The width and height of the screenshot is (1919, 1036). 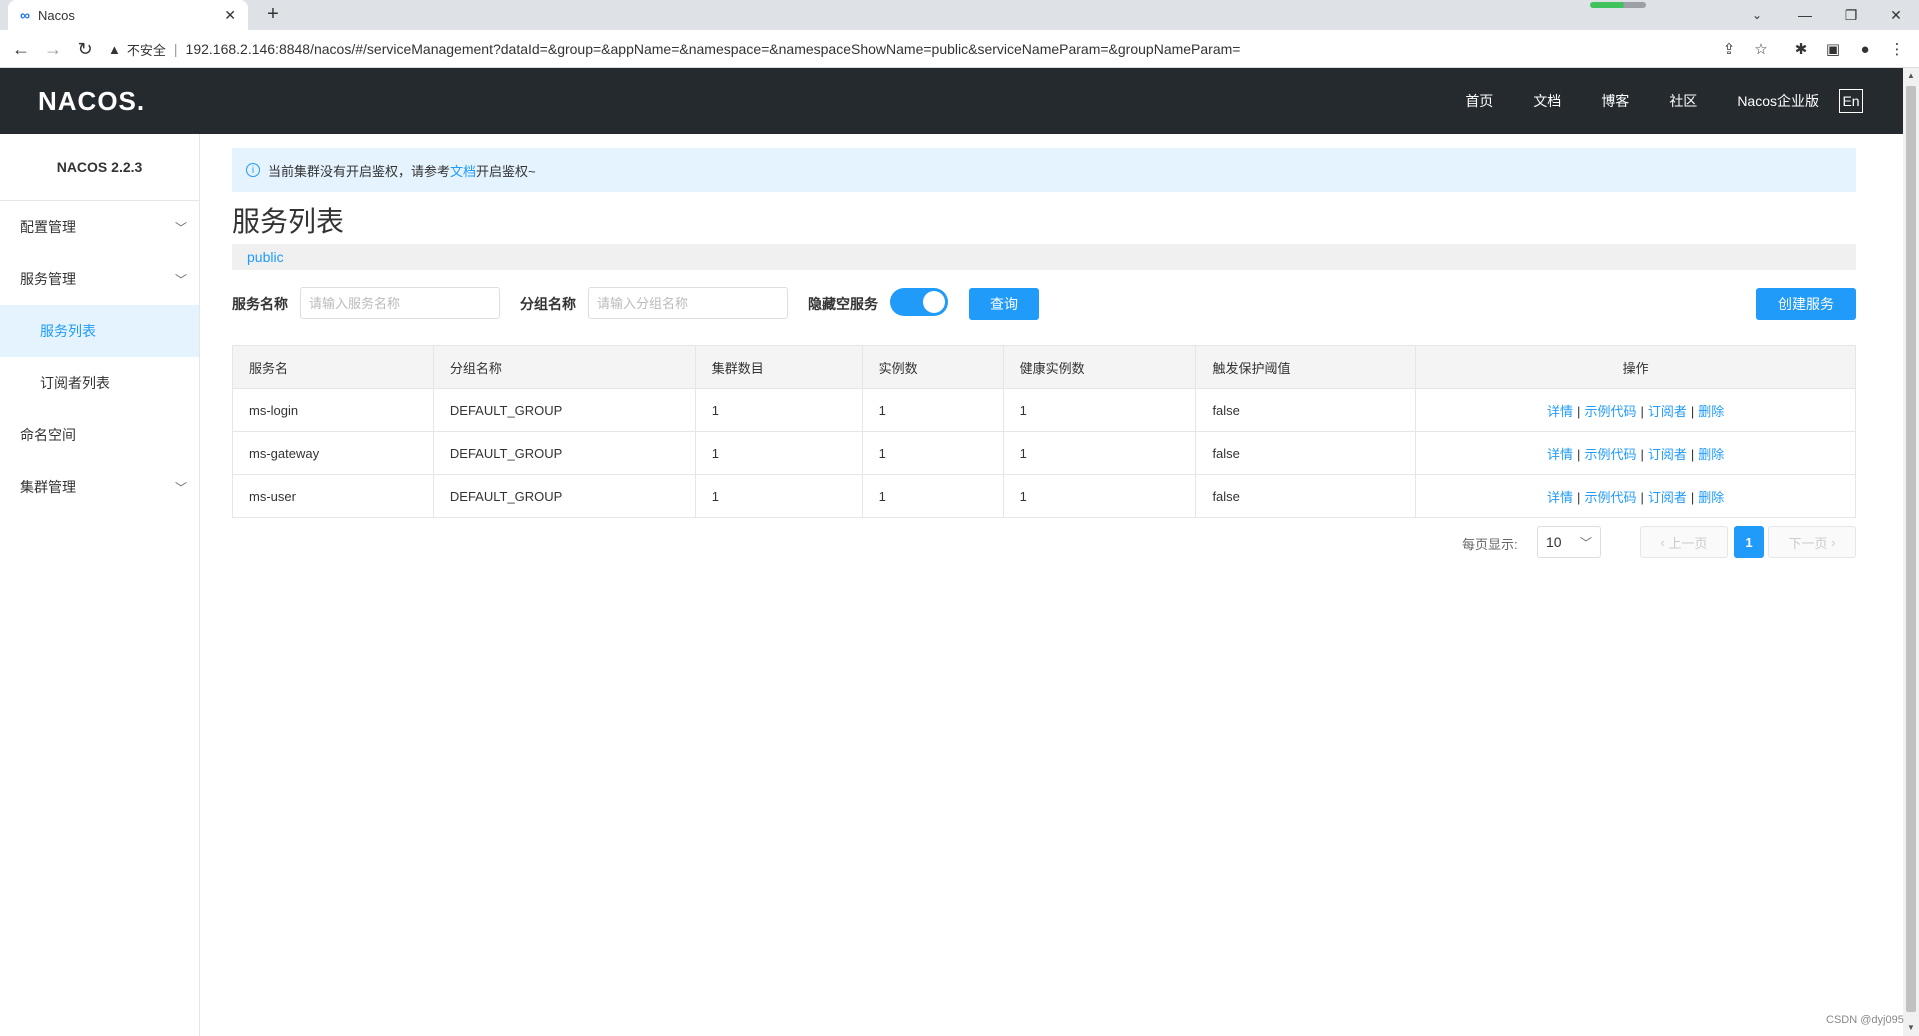 I want to click on scroll-down-icon: ▼, so click(x=1911, y=1028).